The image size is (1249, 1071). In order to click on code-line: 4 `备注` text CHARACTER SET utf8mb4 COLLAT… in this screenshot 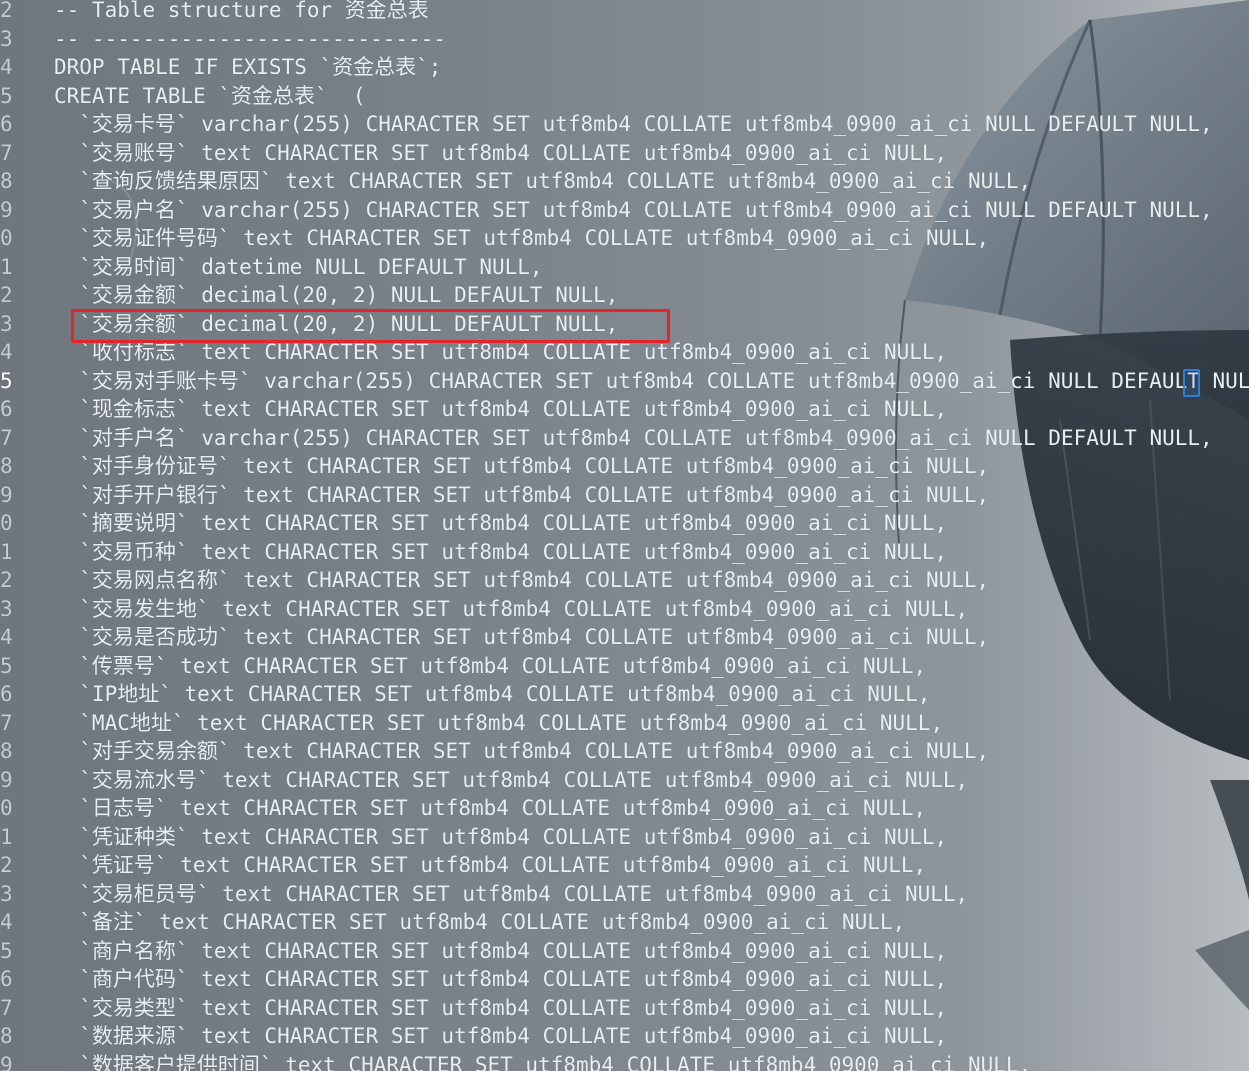, I will do `click(624, 922)`.